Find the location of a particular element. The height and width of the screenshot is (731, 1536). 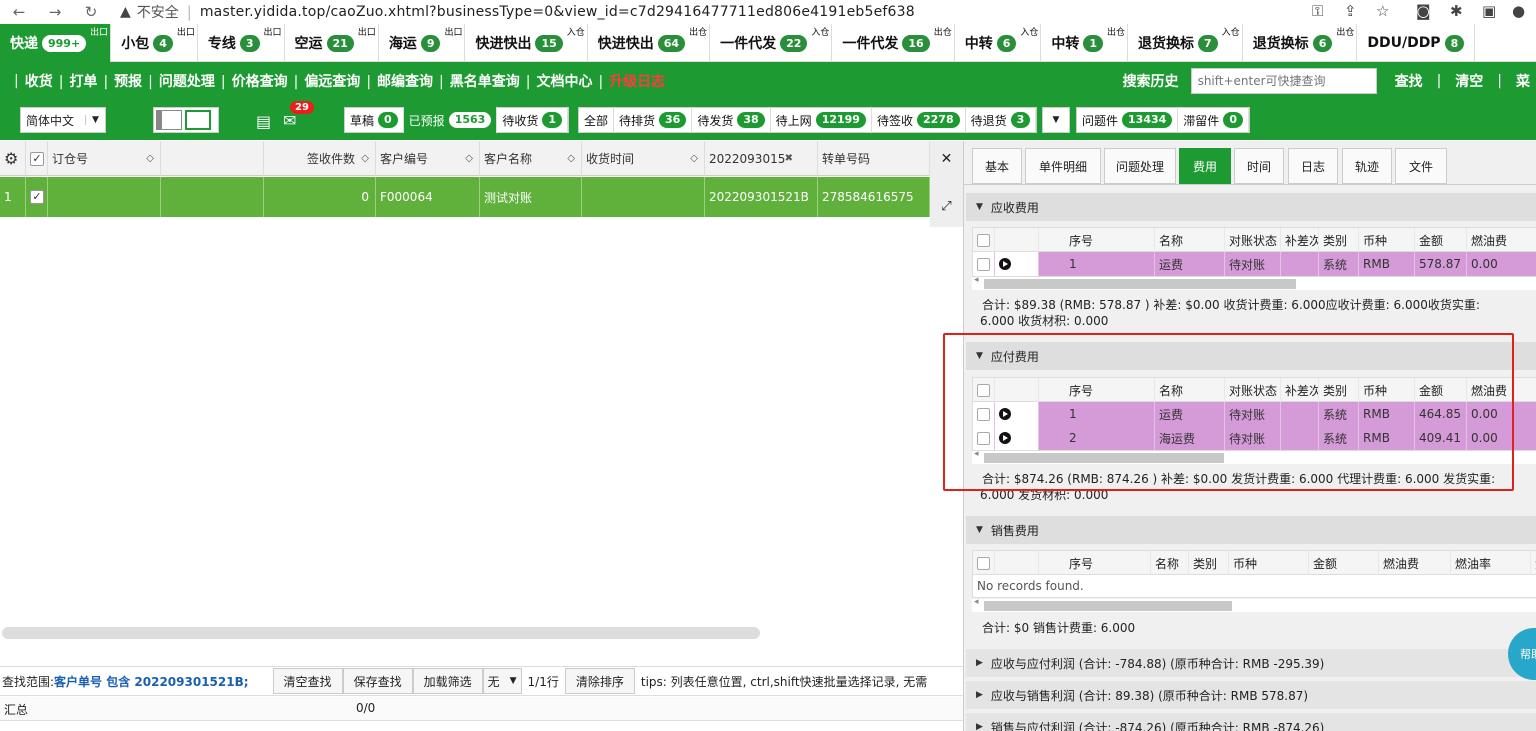

find-button: 查找 is located at coordinates (1409, 81).